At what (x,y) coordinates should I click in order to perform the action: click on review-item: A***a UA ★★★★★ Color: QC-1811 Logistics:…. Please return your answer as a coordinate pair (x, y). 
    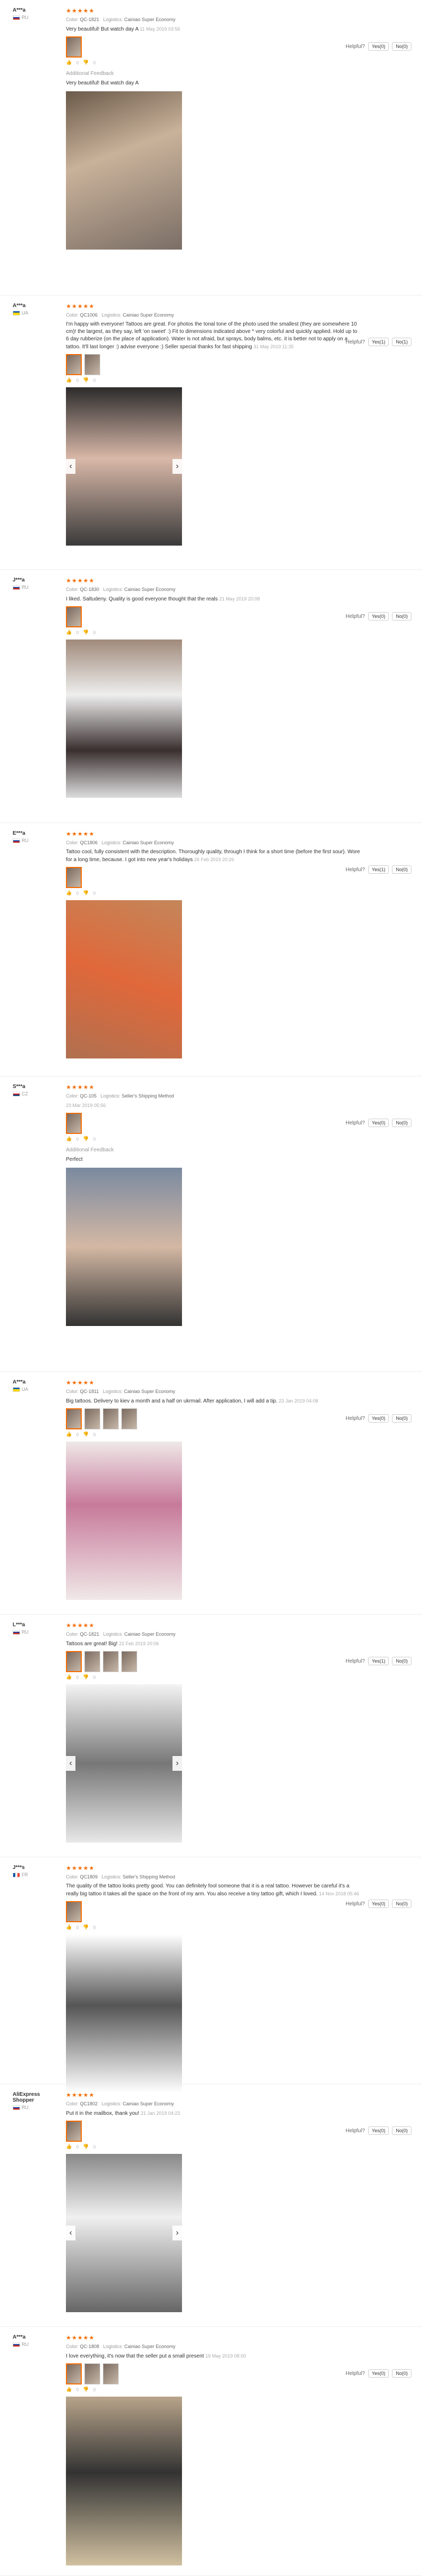
    Looking at the image, I should click on (211, 1493).